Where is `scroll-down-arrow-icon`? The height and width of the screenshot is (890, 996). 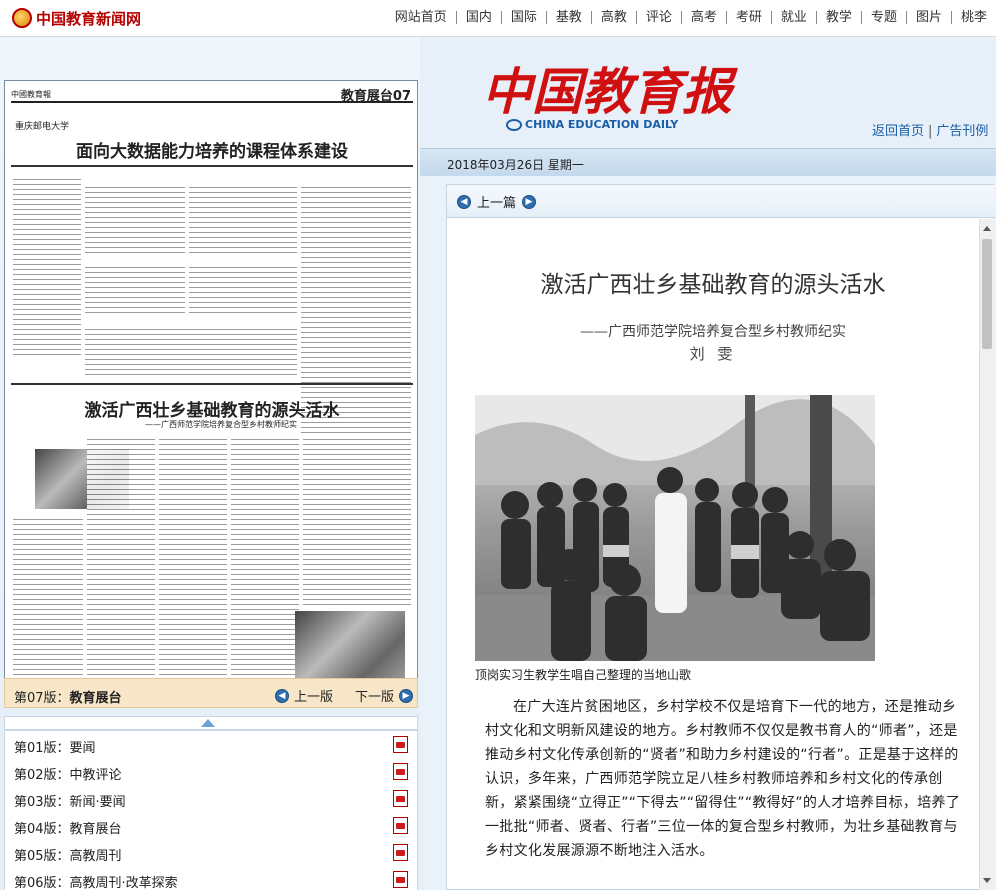 scroll-down-arrow-icon is located at coordinates (987, 880).